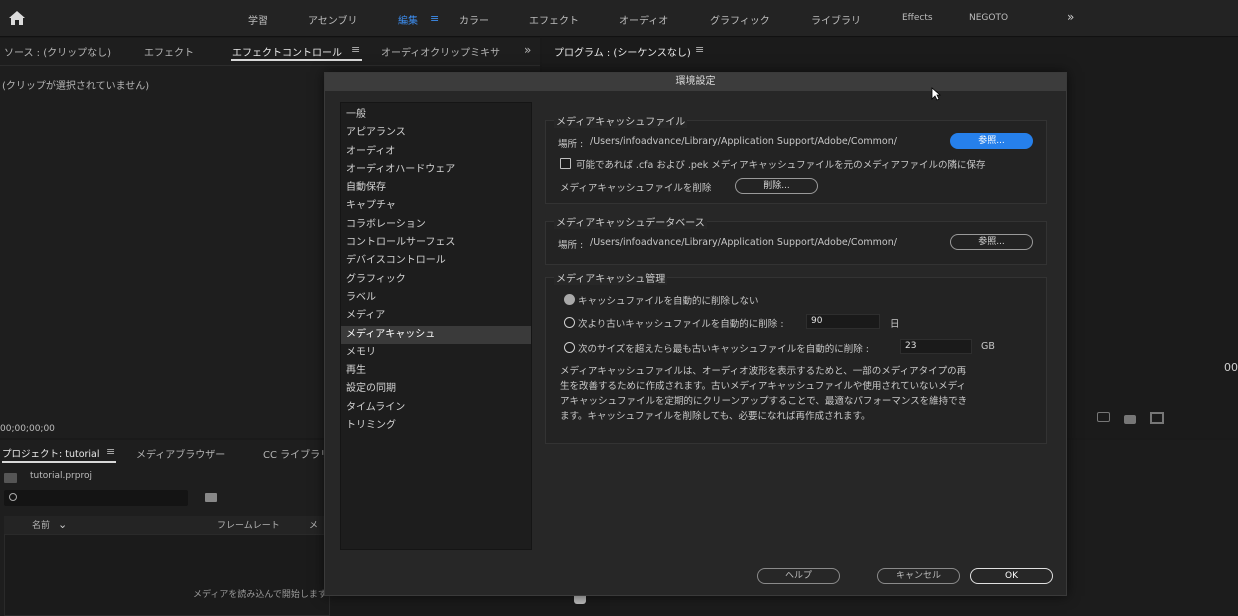 This screenshot has height=616, width=1238. Describe the element at coordinates (936, 94) in the screenshot. I see `mouse-cursor-icon` at that location.